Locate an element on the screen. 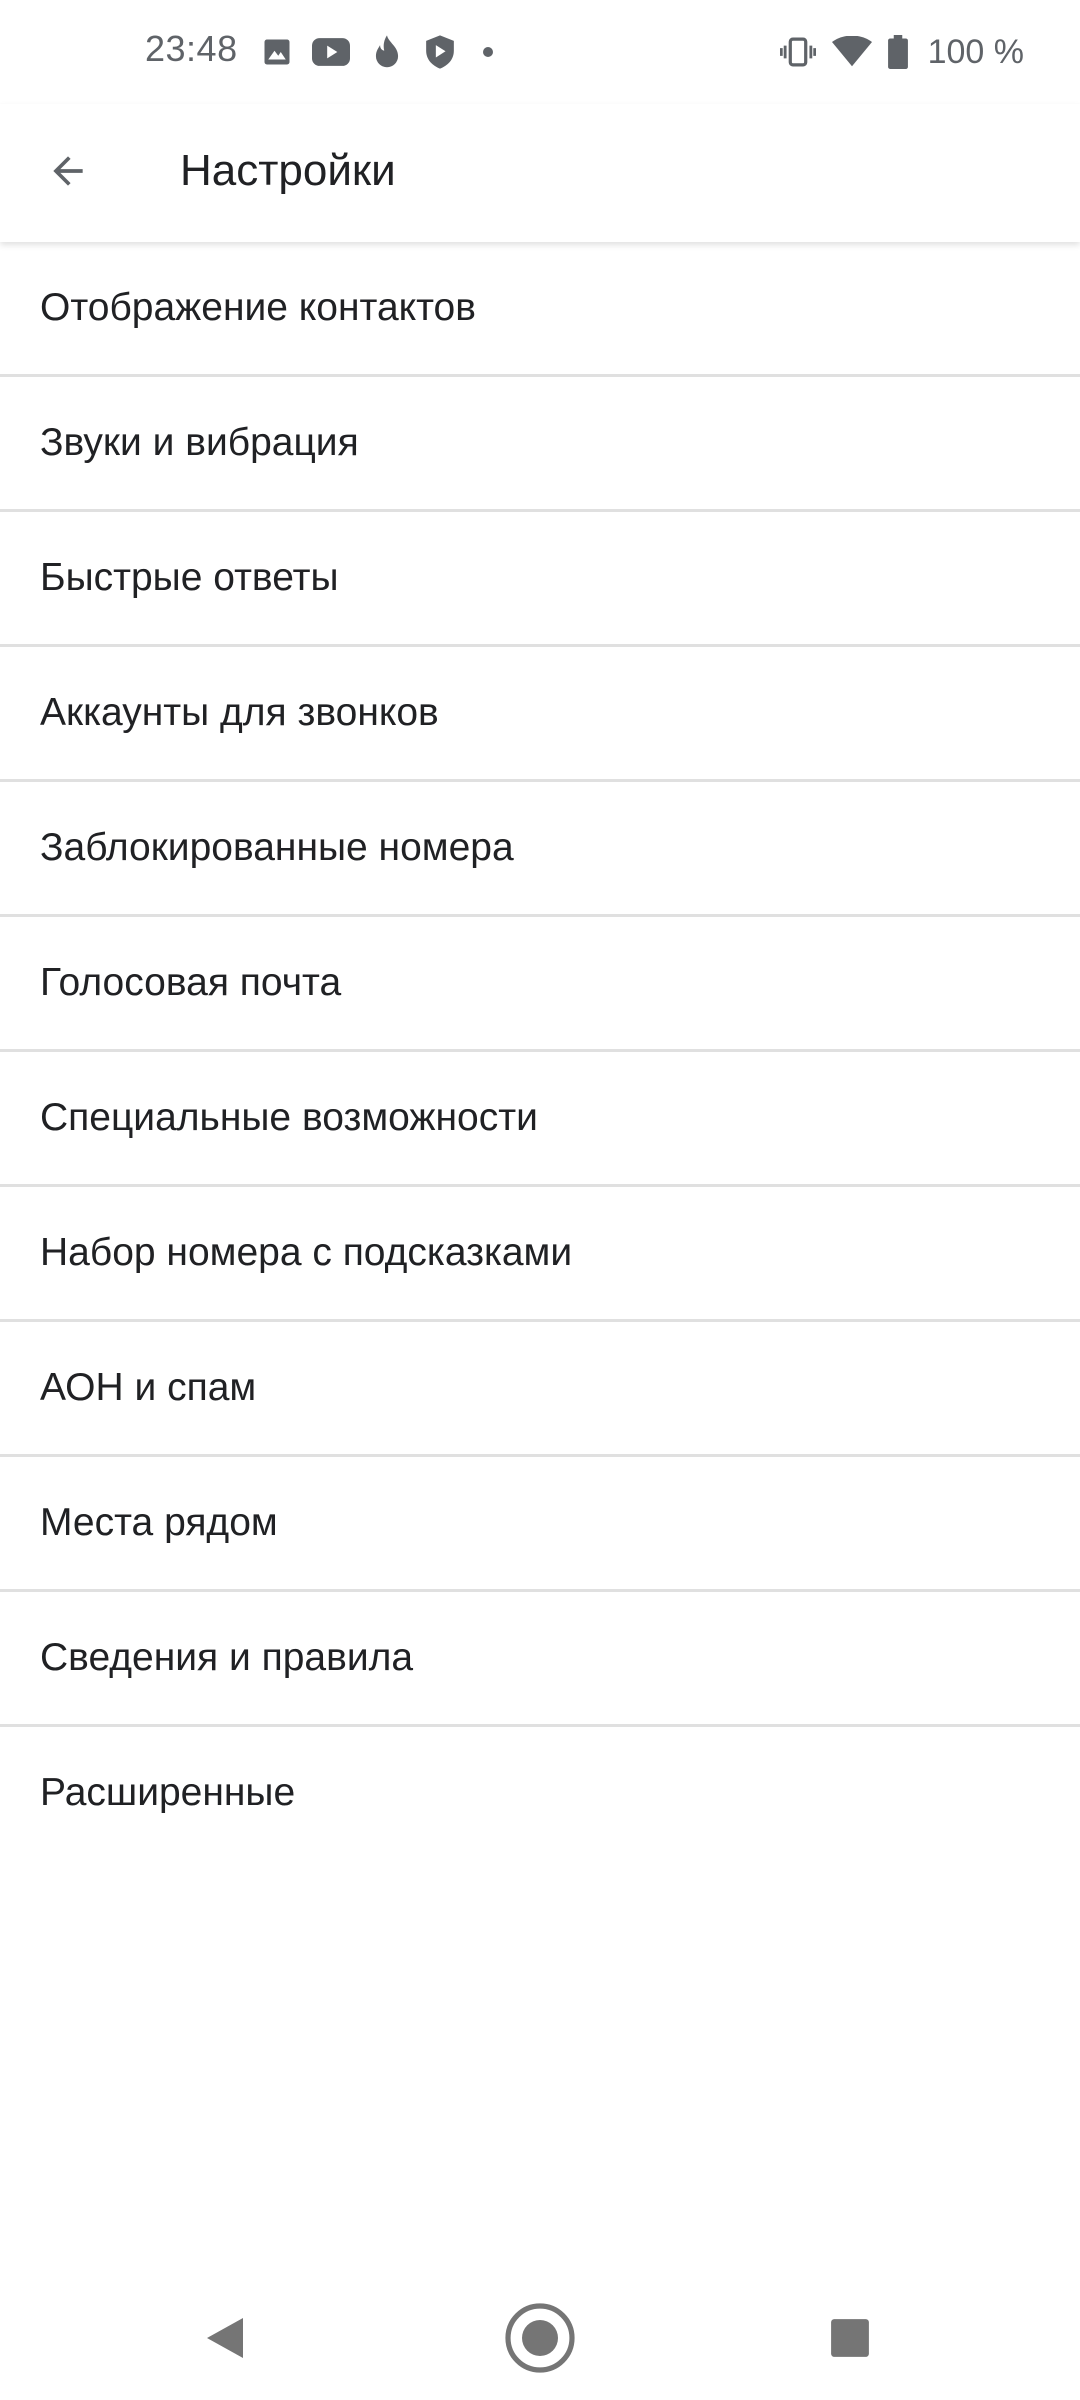 The height and width of the screenshot is (2400, 1080). settings-item-contact-display: Отображение контактов is located at coordinates (540, 309).